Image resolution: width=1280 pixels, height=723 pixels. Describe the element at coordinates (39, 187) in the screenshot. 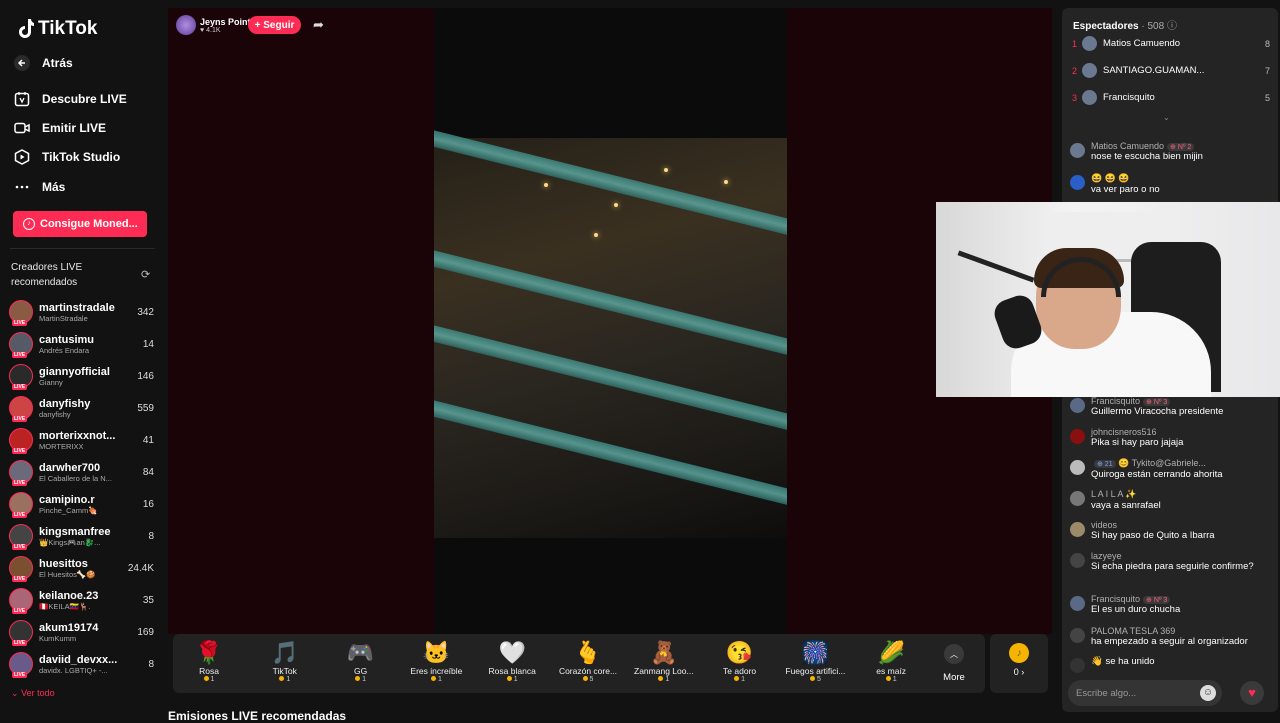

I see `nav-more: Más` at that location.